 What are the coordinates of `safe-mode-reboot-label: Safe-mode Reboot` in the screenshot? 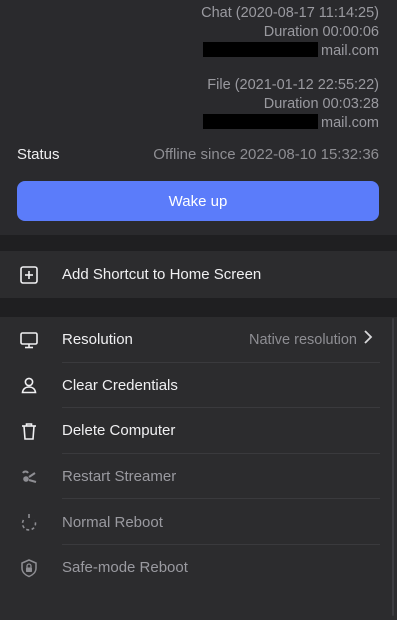 It's located at (125, 568).